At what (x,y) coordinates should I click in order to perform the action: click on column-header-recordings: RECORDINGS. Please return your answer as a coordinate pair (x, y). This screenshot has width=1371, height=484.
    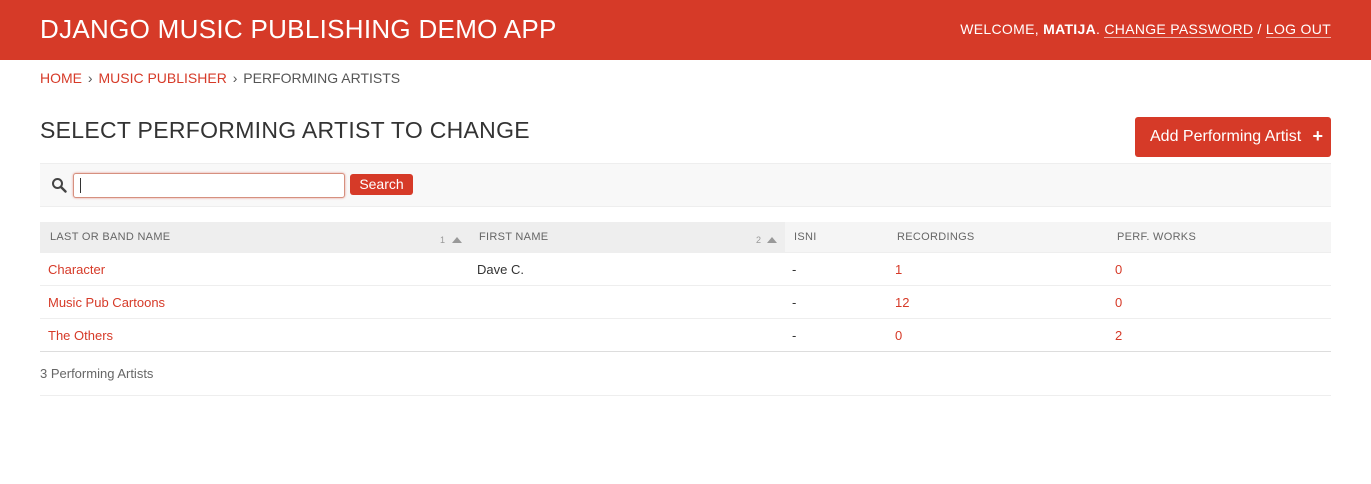
    Looking at the image, I should click on (936, 237).